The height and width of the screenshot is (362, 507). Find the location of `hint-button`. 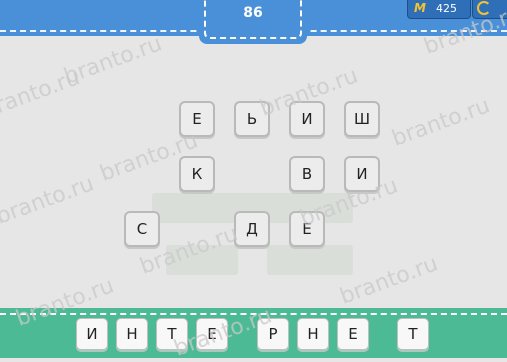

hint-button is located at coordinates (489, 9).